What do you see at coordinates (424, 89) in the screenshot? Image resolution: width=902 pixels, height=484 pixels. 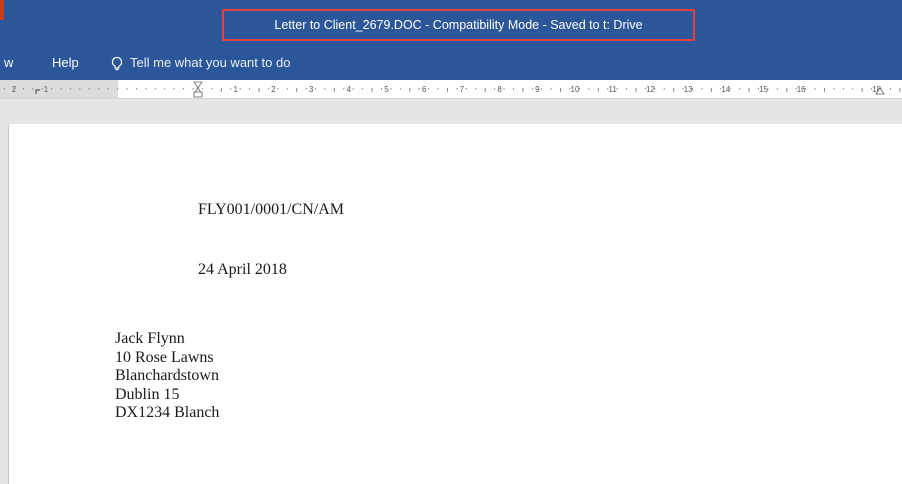 I see `ruler-label: 6` at bounding box center [424, 89].